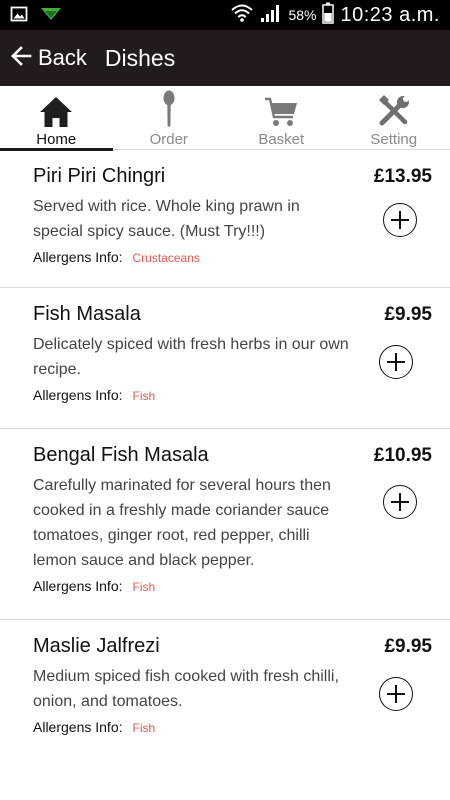  I want to click on status-right: 58% 10:23 a.m., so click(335, 15).